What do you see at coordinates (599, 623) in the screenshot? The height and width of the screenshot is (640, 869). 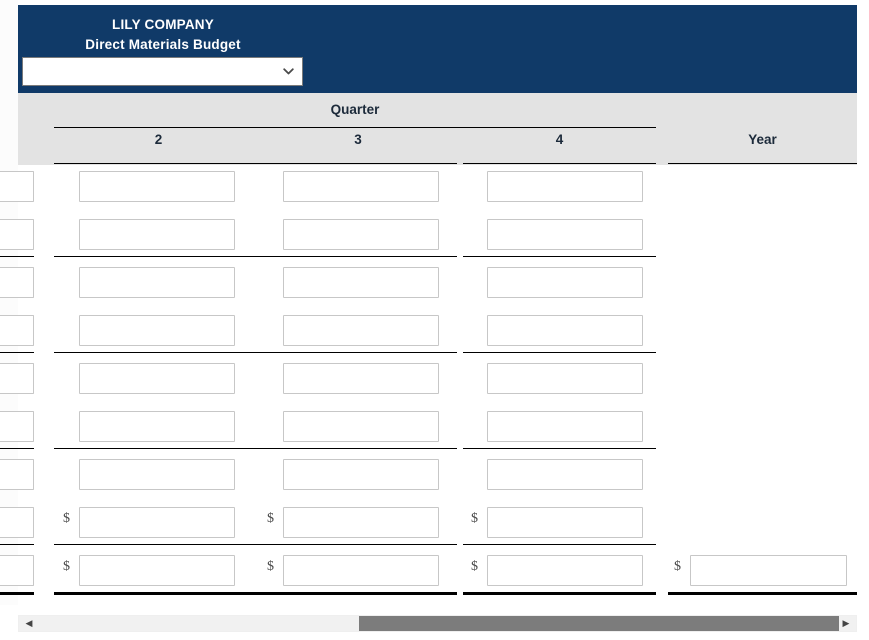 I see `scrollbar-thumb` at bounding box center [599, 623].